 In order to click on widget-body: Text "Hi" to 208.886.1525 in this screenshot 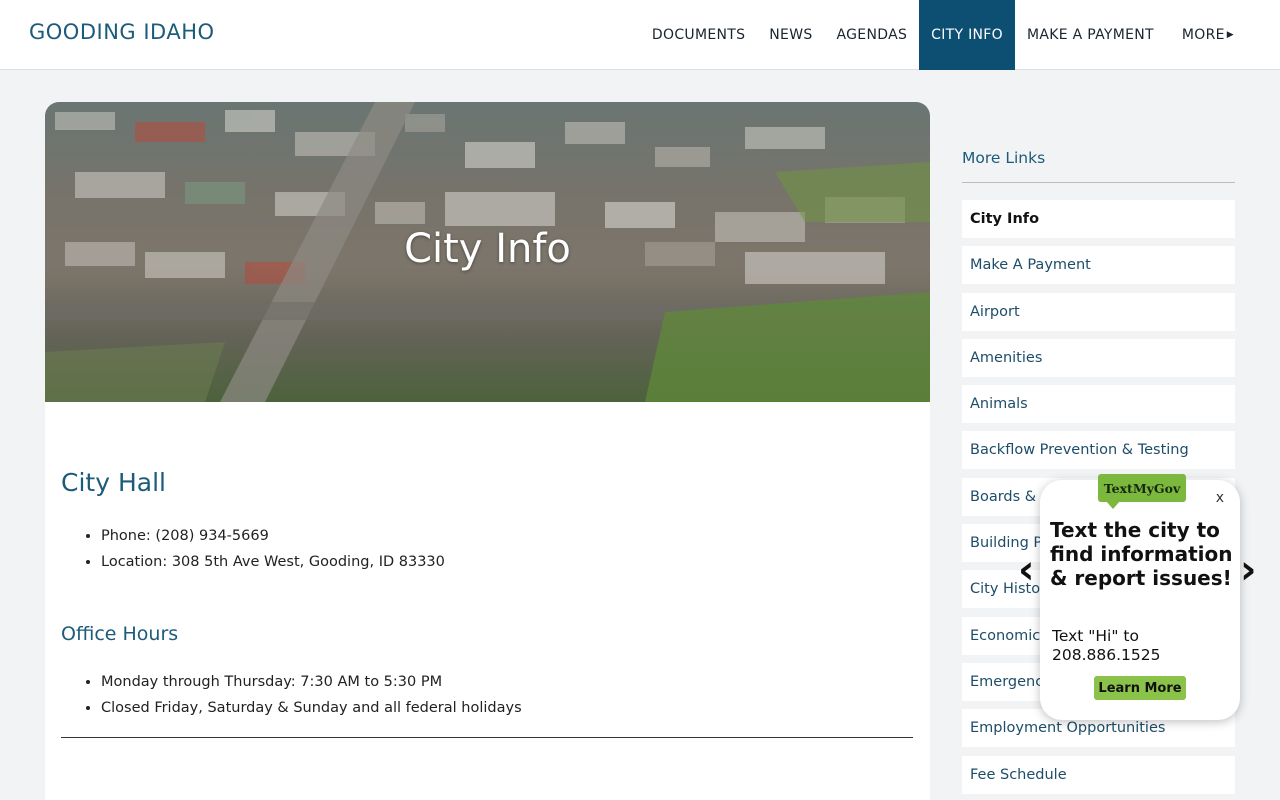, I will do `click(1106, 645)`.